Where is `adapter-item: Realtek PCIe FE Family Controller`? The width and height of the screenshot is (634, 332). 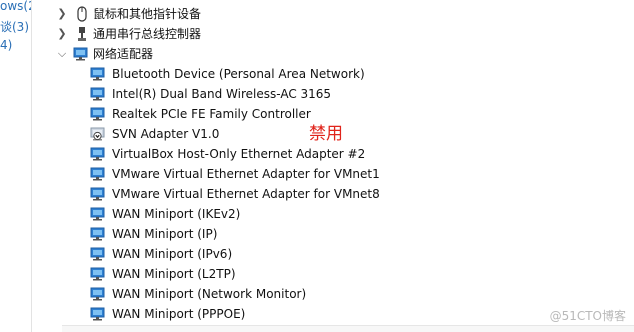
adapter-item: Realtek PCIe FE Family Controller is located at coordinates (300, 114).